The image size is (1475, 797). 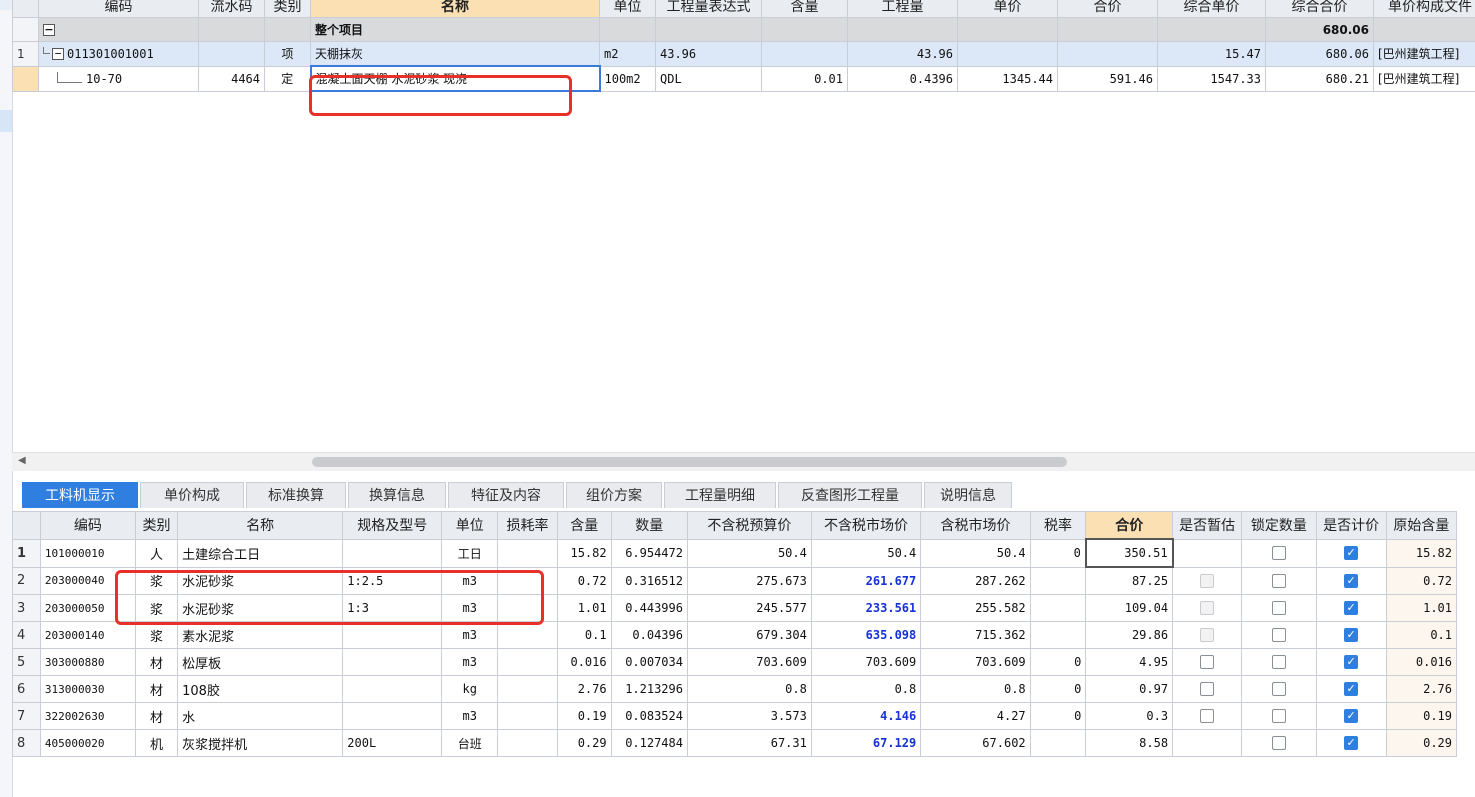 I want to click on col-header-file: 单价构成文件, so click(x=1424, y=9).